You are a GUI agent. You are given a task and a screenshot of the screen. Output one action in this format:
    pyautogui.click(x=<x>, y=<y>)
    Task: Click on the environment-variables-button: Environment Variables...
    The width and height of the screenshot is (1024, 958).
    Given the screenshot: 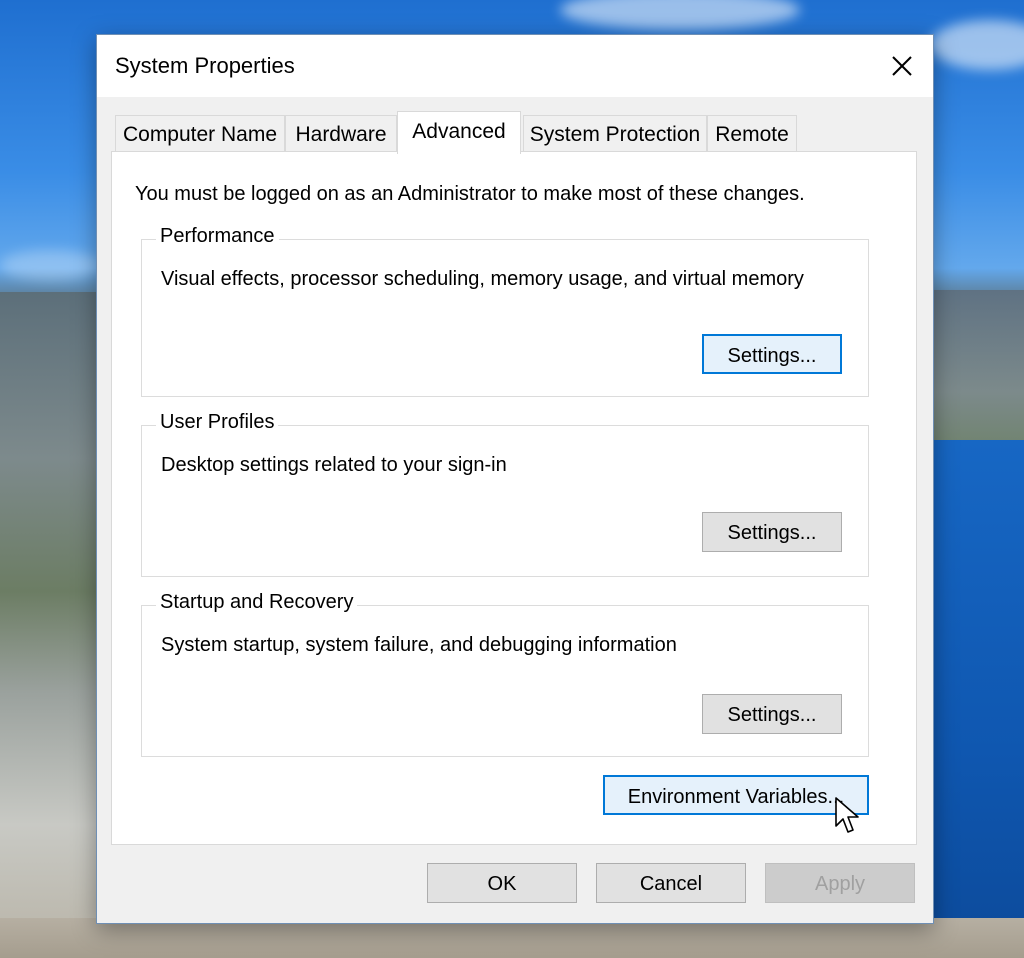 What is the action you would take?
    pyautogui.click(x=736, y=795)
    